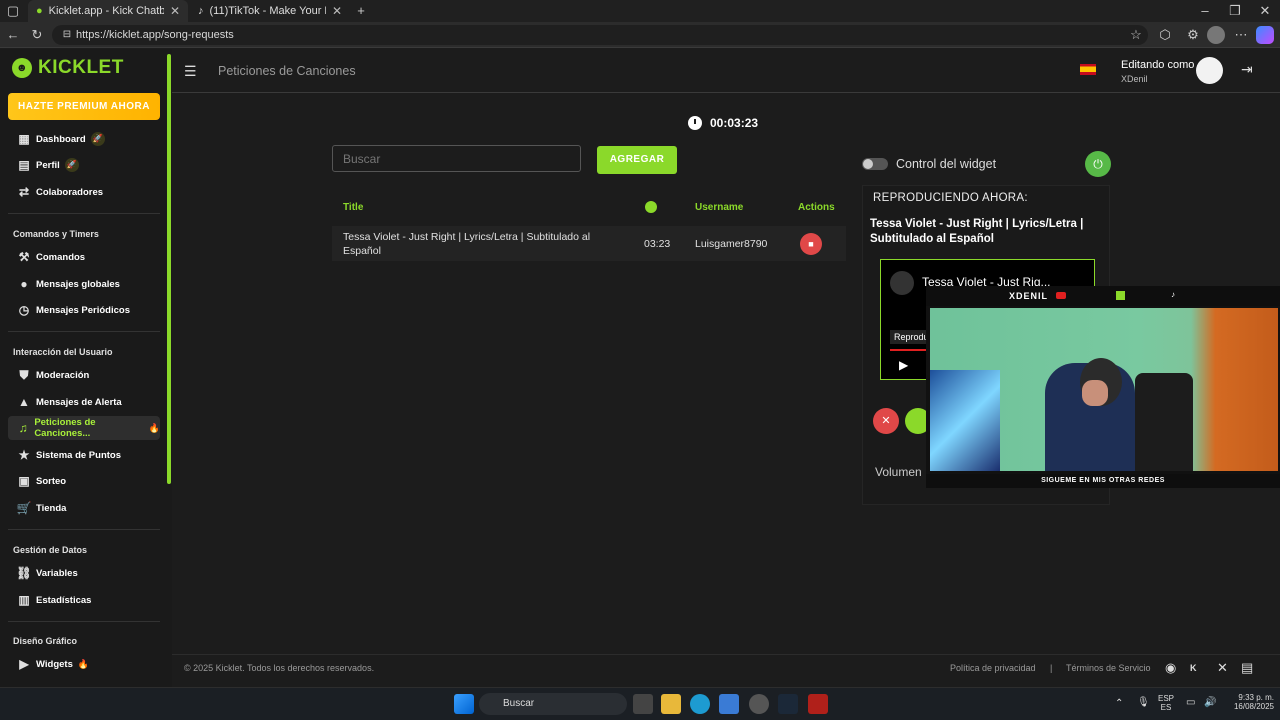 The height and width of the screenshot is (720, 1280). I want to click on more-menu-icon: ⋯, so click(1241, 35).